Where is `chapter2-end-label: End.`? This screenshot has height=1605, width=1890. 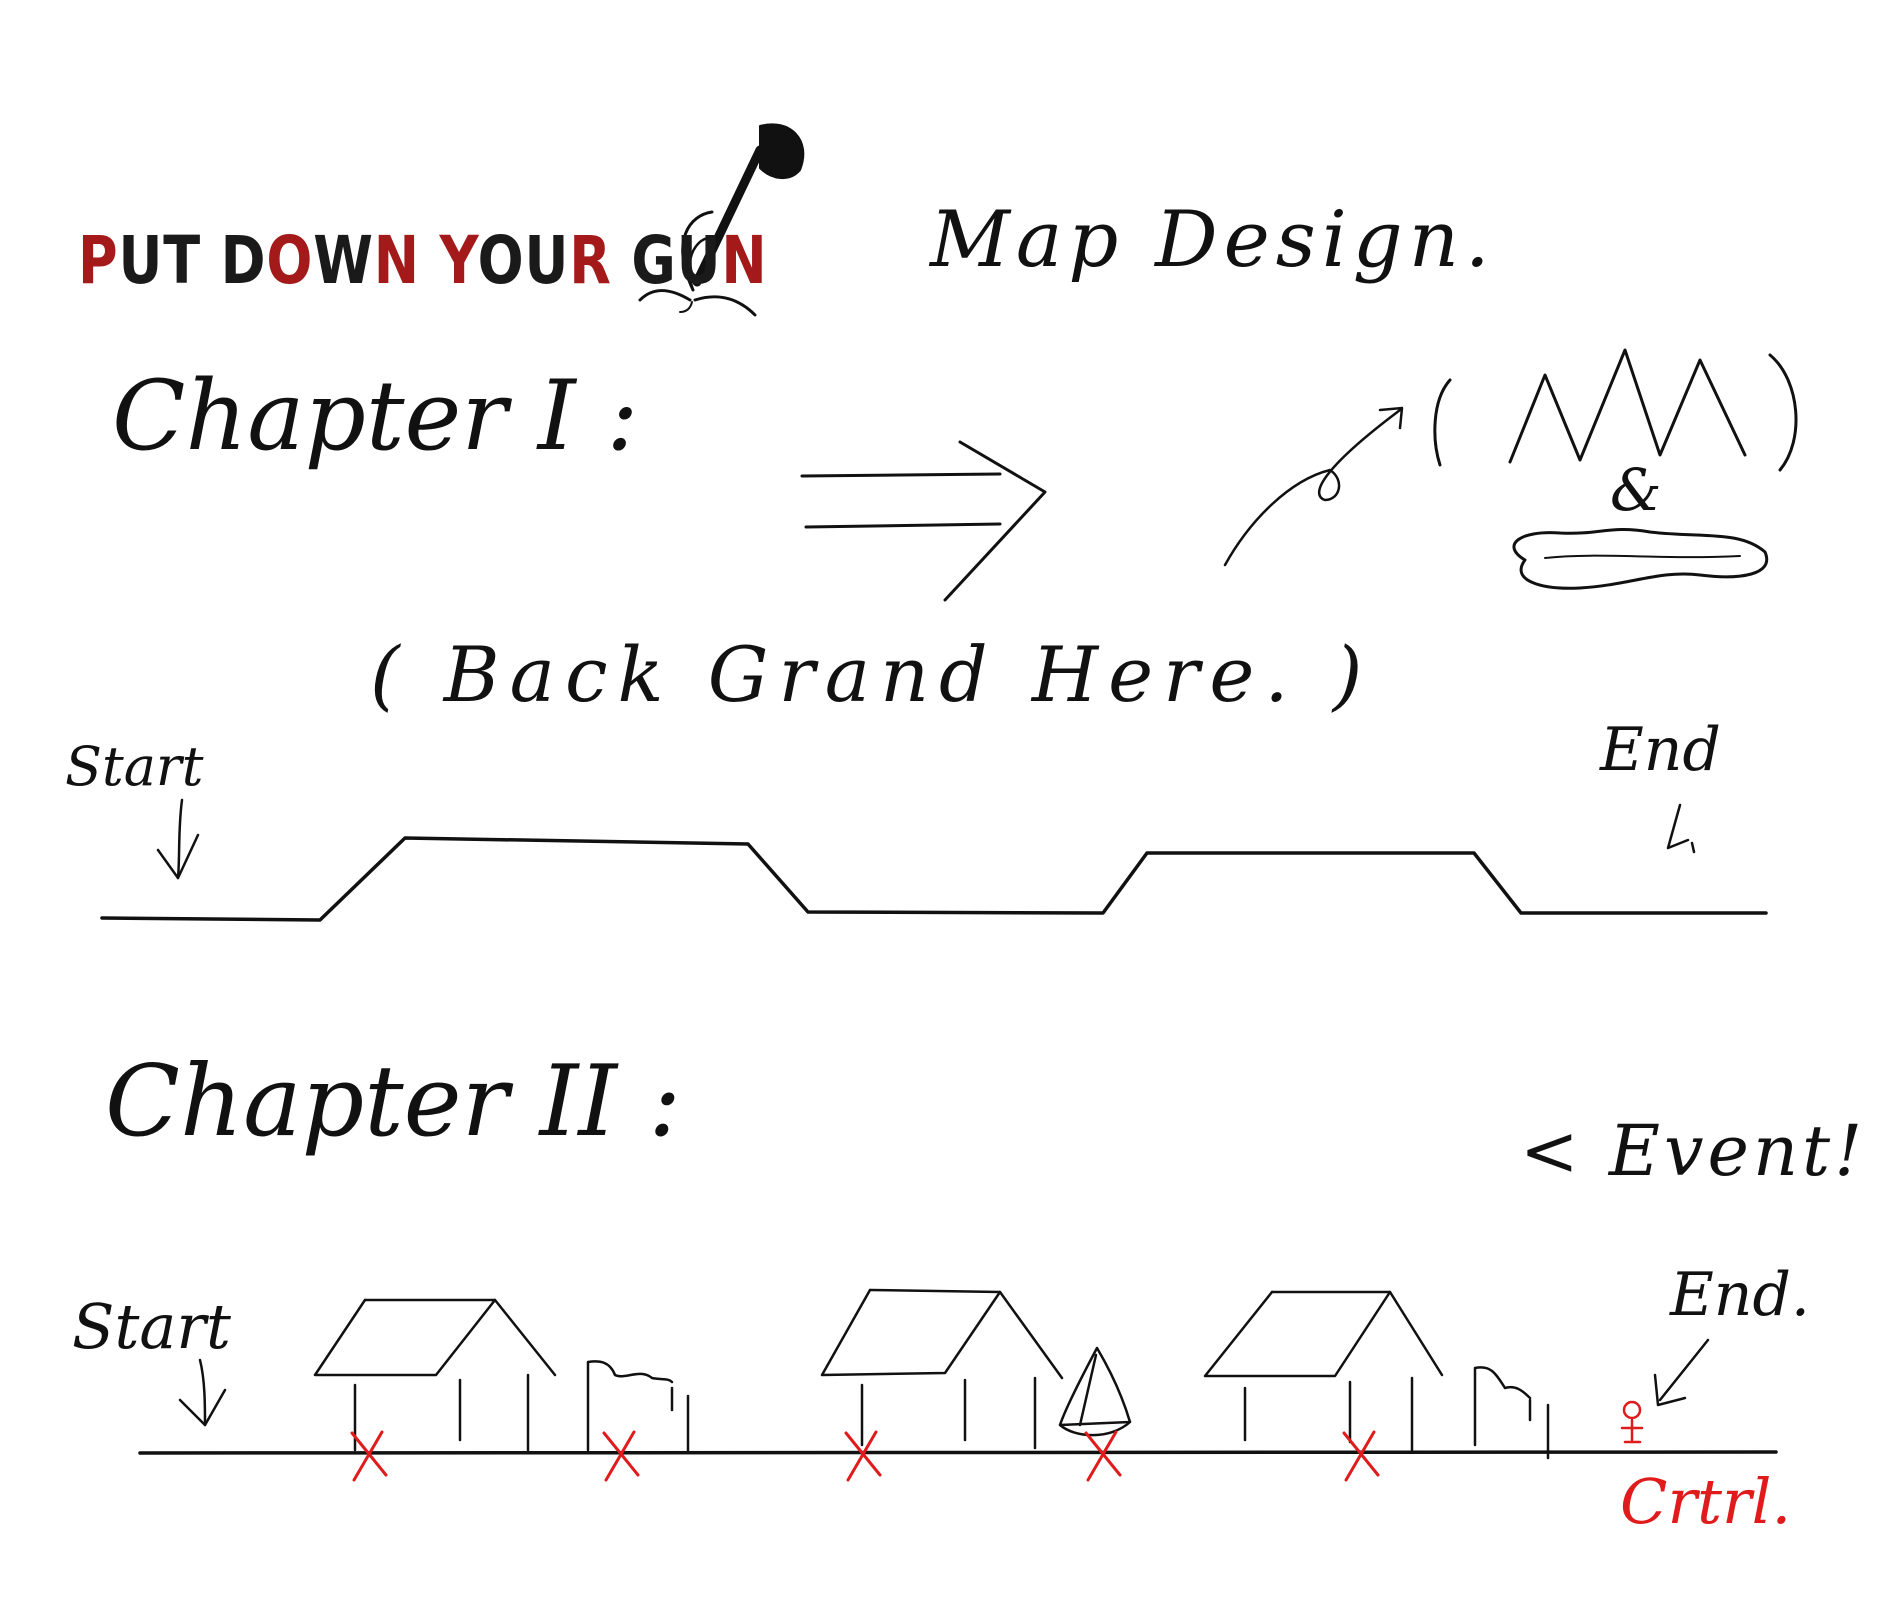
chapter2-end-label: End. is located at coordinates (1740, 1295).